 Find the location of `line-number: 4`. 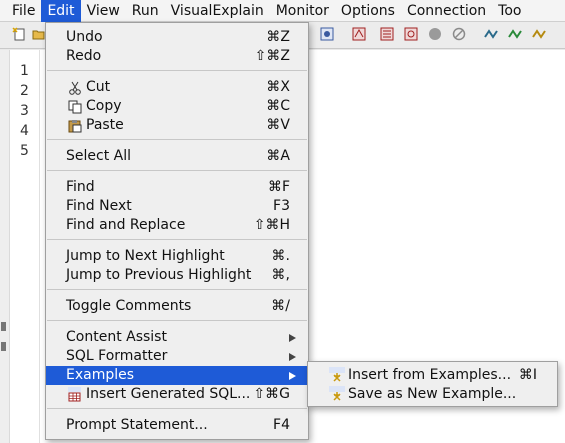

line-number: 4 is located at coordinates (24, 131).